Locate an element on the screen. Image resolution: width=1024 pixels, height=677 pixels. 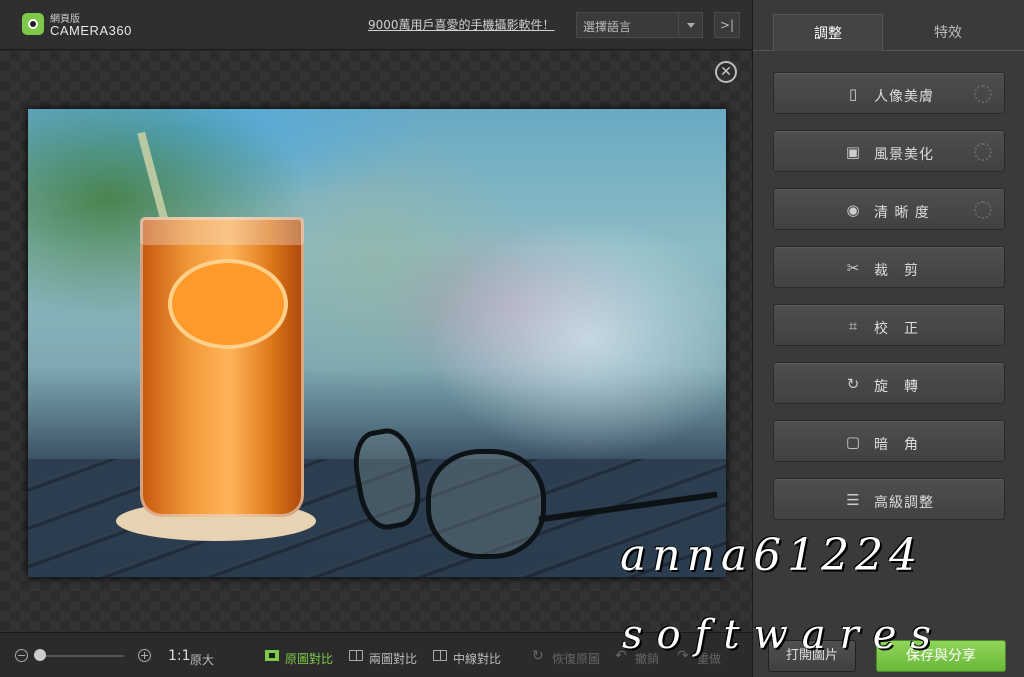
tool-label: 清 晰 度 is located at coordinates (902, 213).